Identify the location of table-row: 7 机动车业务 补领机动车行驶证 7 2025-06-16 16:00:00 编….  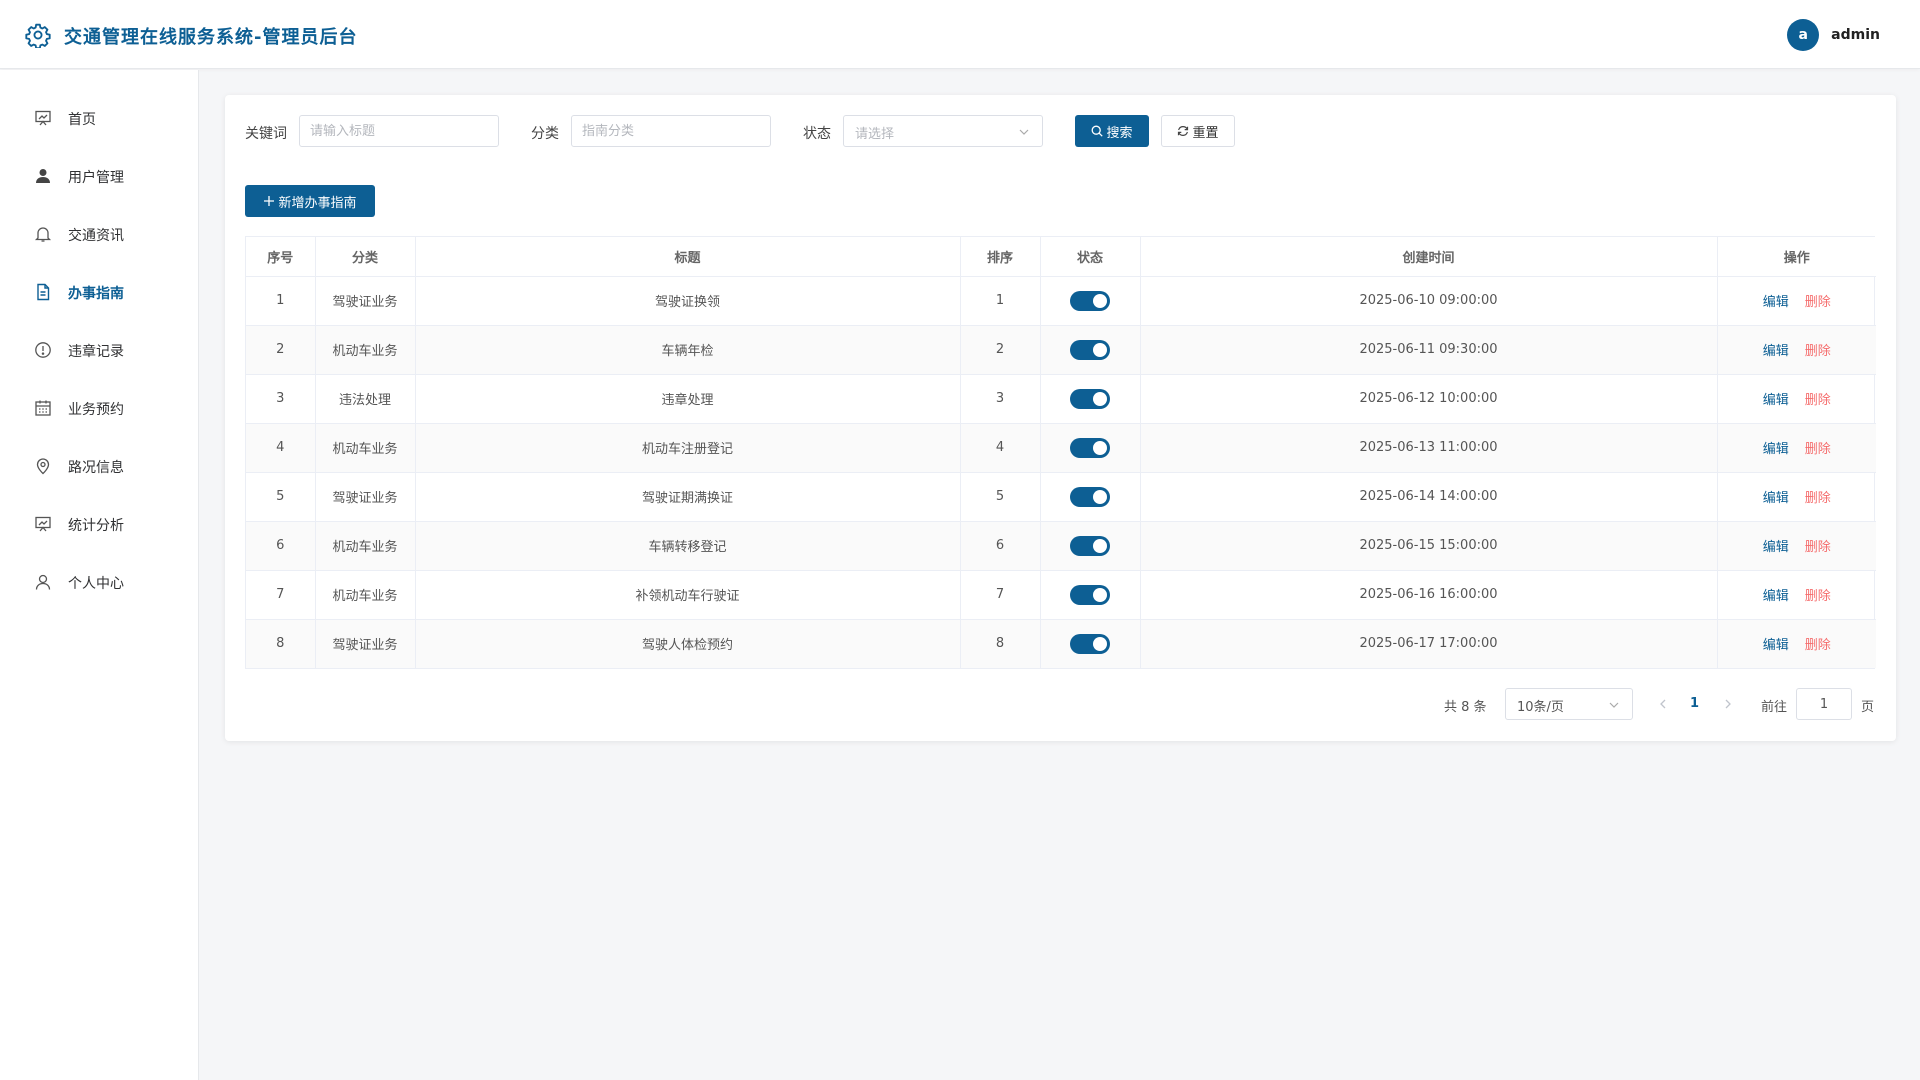
(1061, 595).